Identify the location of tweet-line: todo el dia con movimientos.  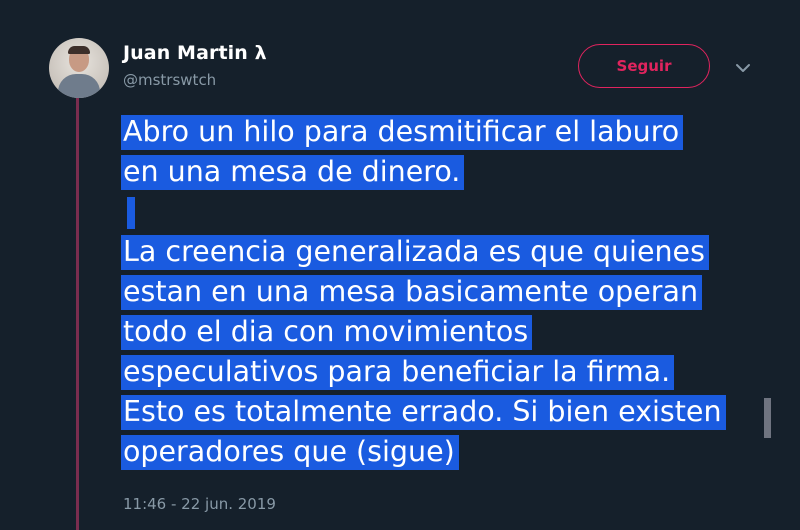
(451, 332).